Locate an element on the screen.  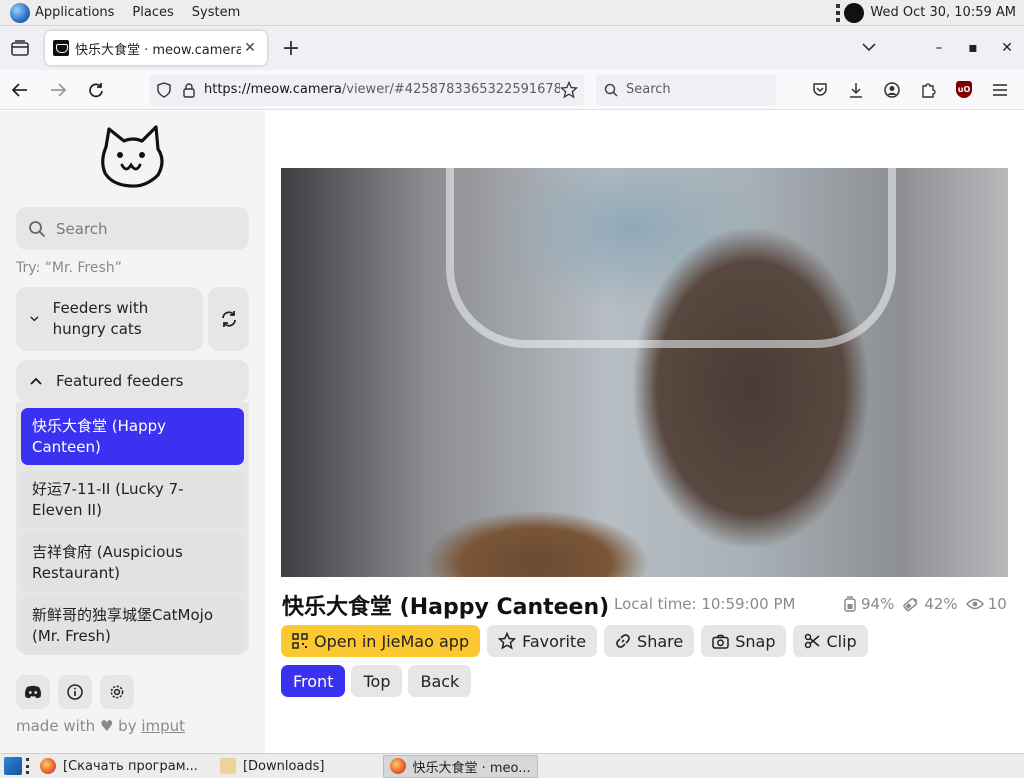
system-menu: System is located at coordinates (216, 12).